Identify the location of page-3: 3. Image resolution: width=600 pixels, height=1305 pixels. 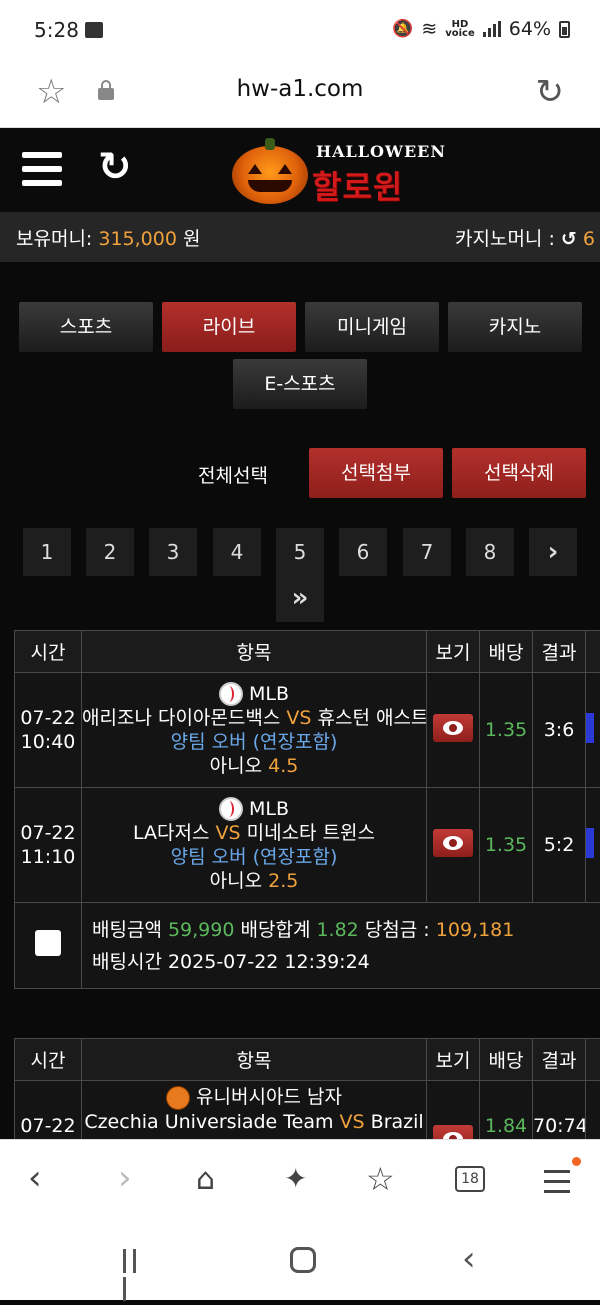
(173, 552).